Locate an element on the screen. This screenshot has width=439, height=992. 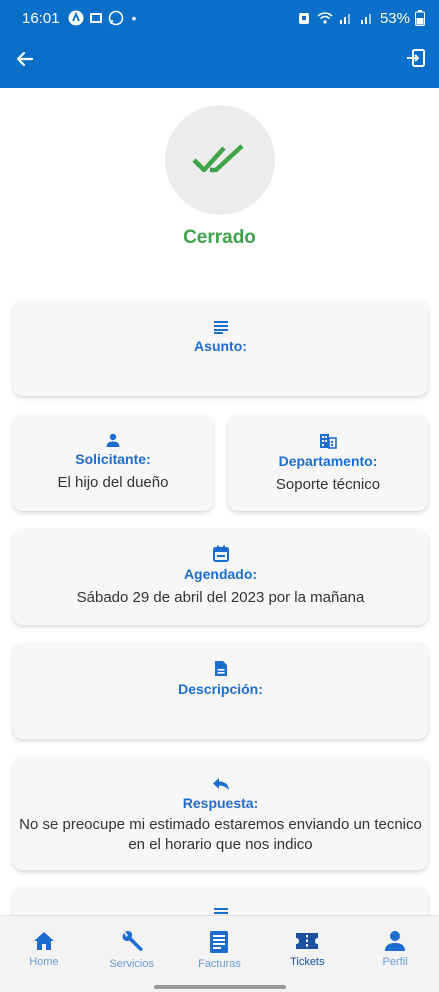
arrow-left-icon is located at coordinates (25, 59).